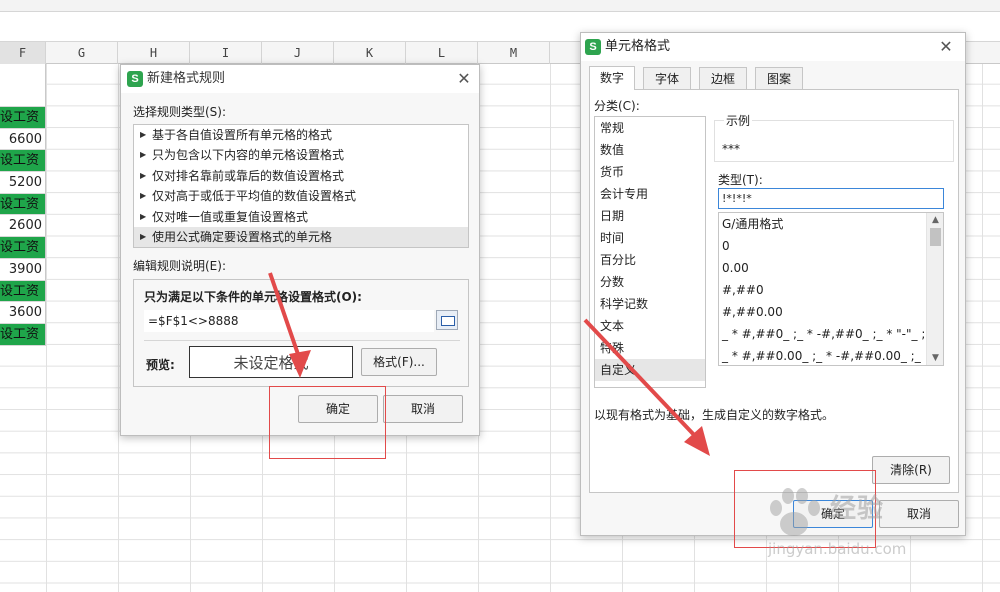 The image size is (1000, 592). What do you see at coordinates (160, 365) in the screenshot?
I see `preview-label: 预览:` at bounding box center [160, 365].